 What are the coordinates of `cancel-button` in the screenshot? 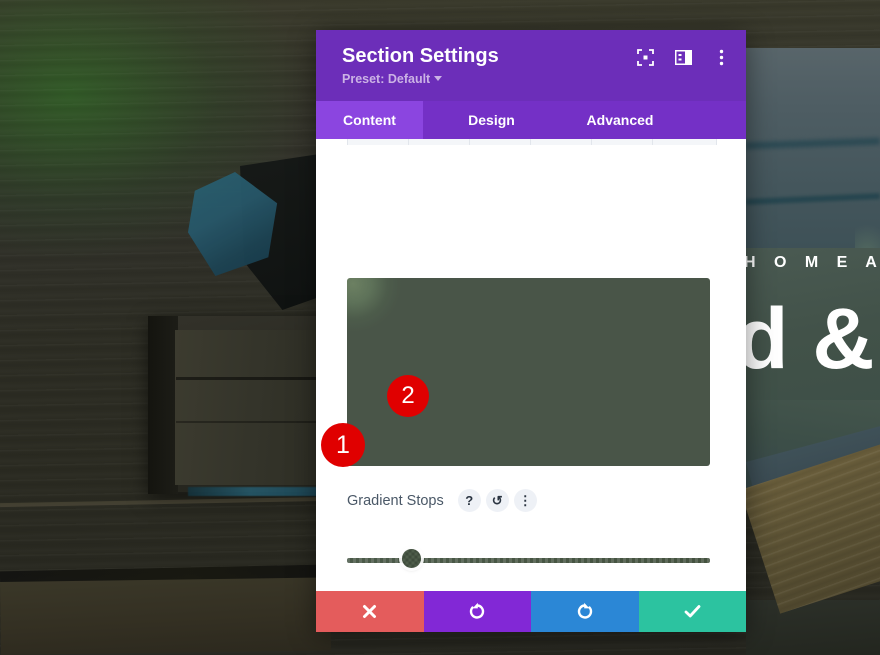 It's located at (370, 611).